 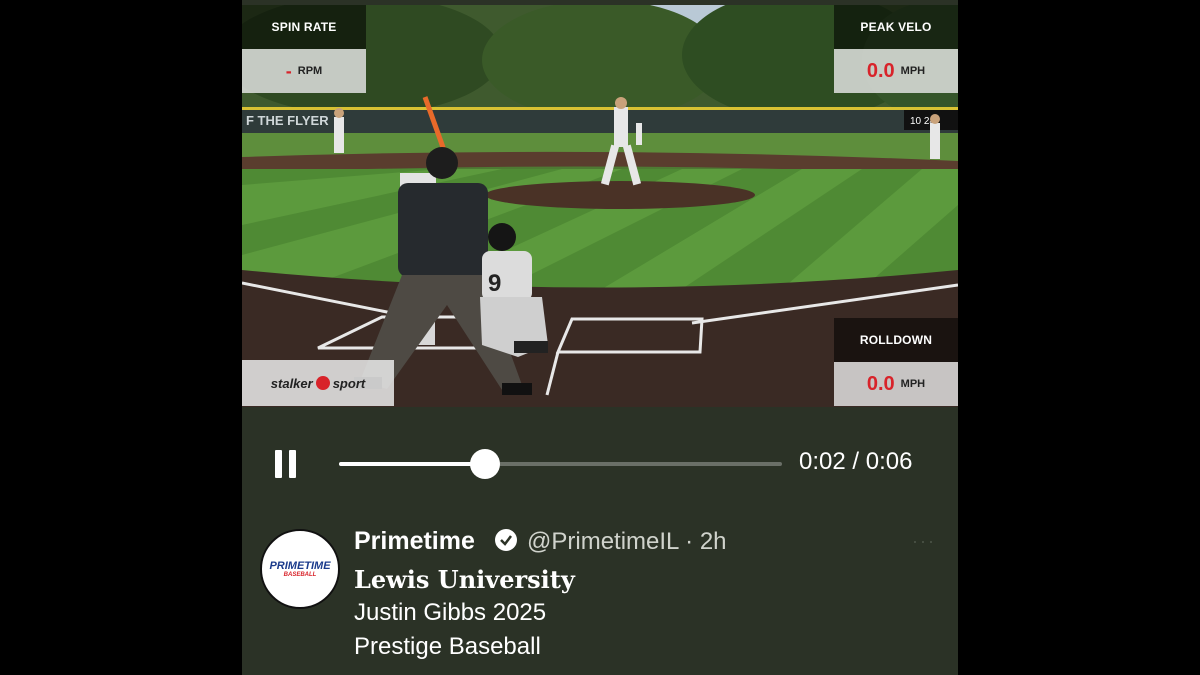 I want to click on tweet-line-1: Lewis University, so click(x=464, y=579).